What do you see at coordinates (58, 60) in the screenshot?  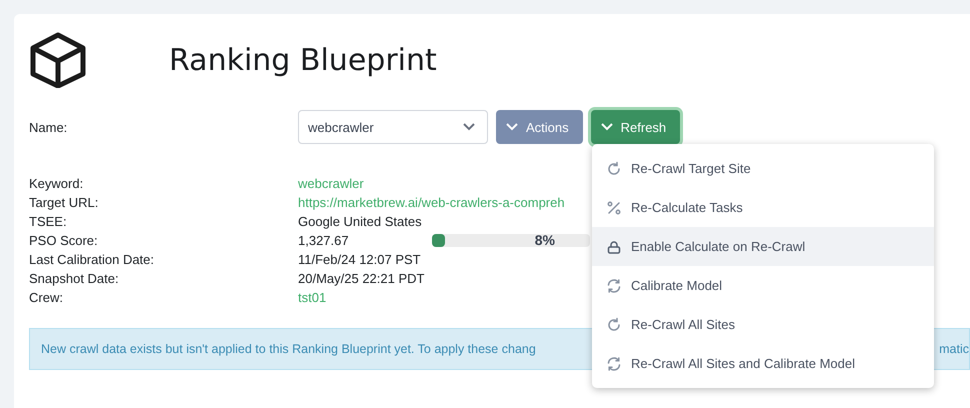 I see `cube-icon` at bounding box center [58, 60].